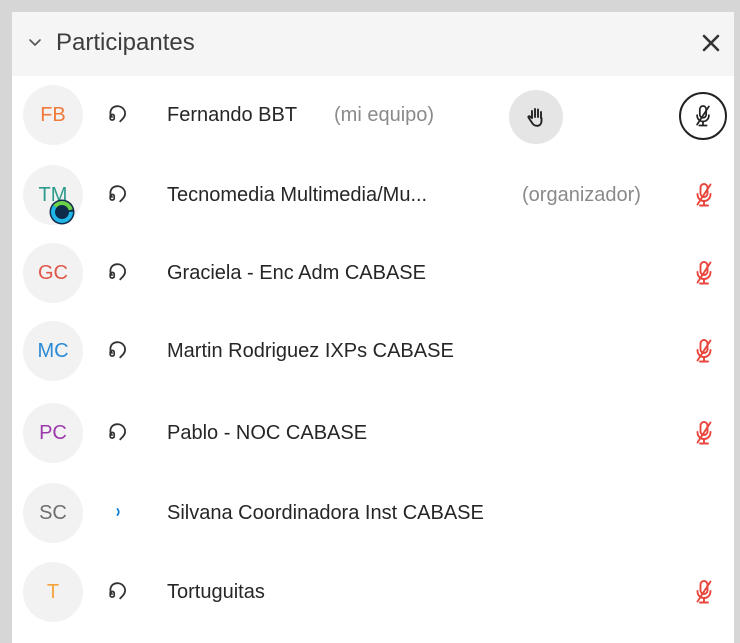 Image resolution: width=740 pixels, height=643 pixels. What do you see at coordinates (232, 115) in the screenshot?
I see `participant-name: Fernando BBT` at bounding box center [232, 115].